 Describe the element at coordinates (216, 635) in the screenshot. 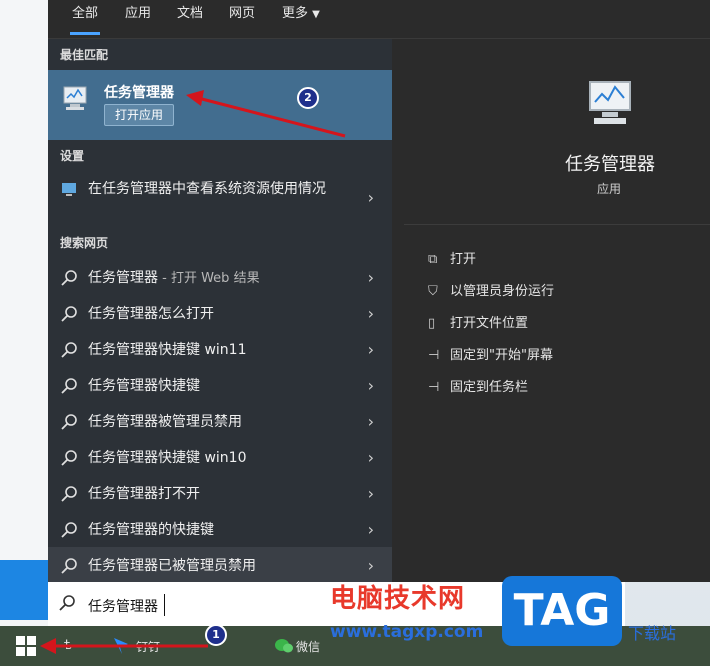

I see `annotation-badge-1: 1` at that location.